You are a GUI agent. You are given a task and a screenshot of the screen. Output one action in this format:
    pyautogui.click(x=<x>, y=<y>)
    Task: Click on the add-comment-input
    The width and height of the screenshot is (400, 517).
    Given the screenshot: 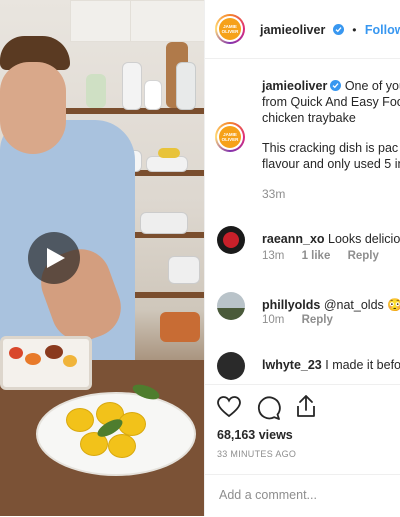 What is the action you would take?
    pyautogui.click(x=304, y=495)
    